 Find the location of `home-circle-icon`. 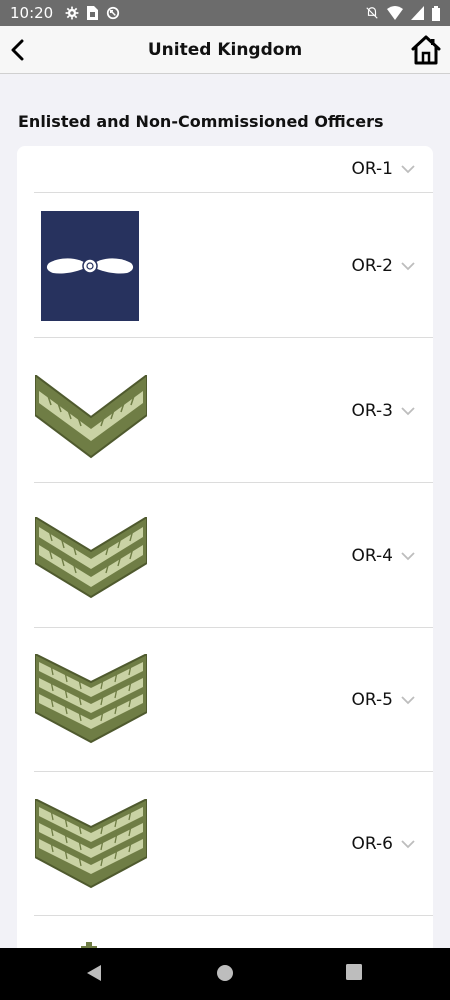

home-circle-icon is located at coordinates (225, 973).